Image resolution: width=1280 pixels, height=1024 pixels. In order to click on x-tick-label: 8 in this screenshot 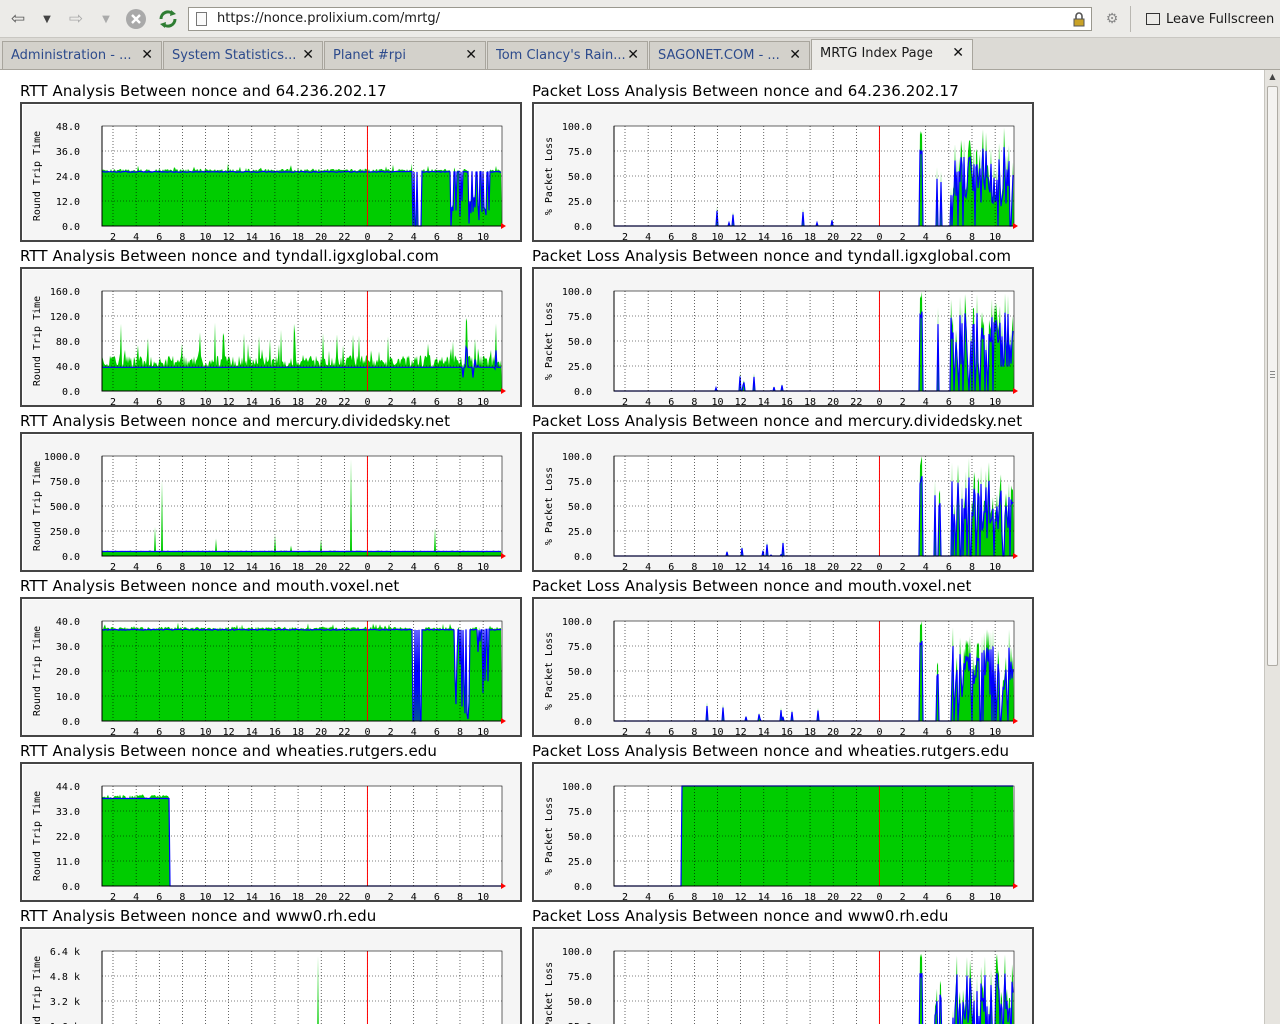, I will do `click(694, 731)`.